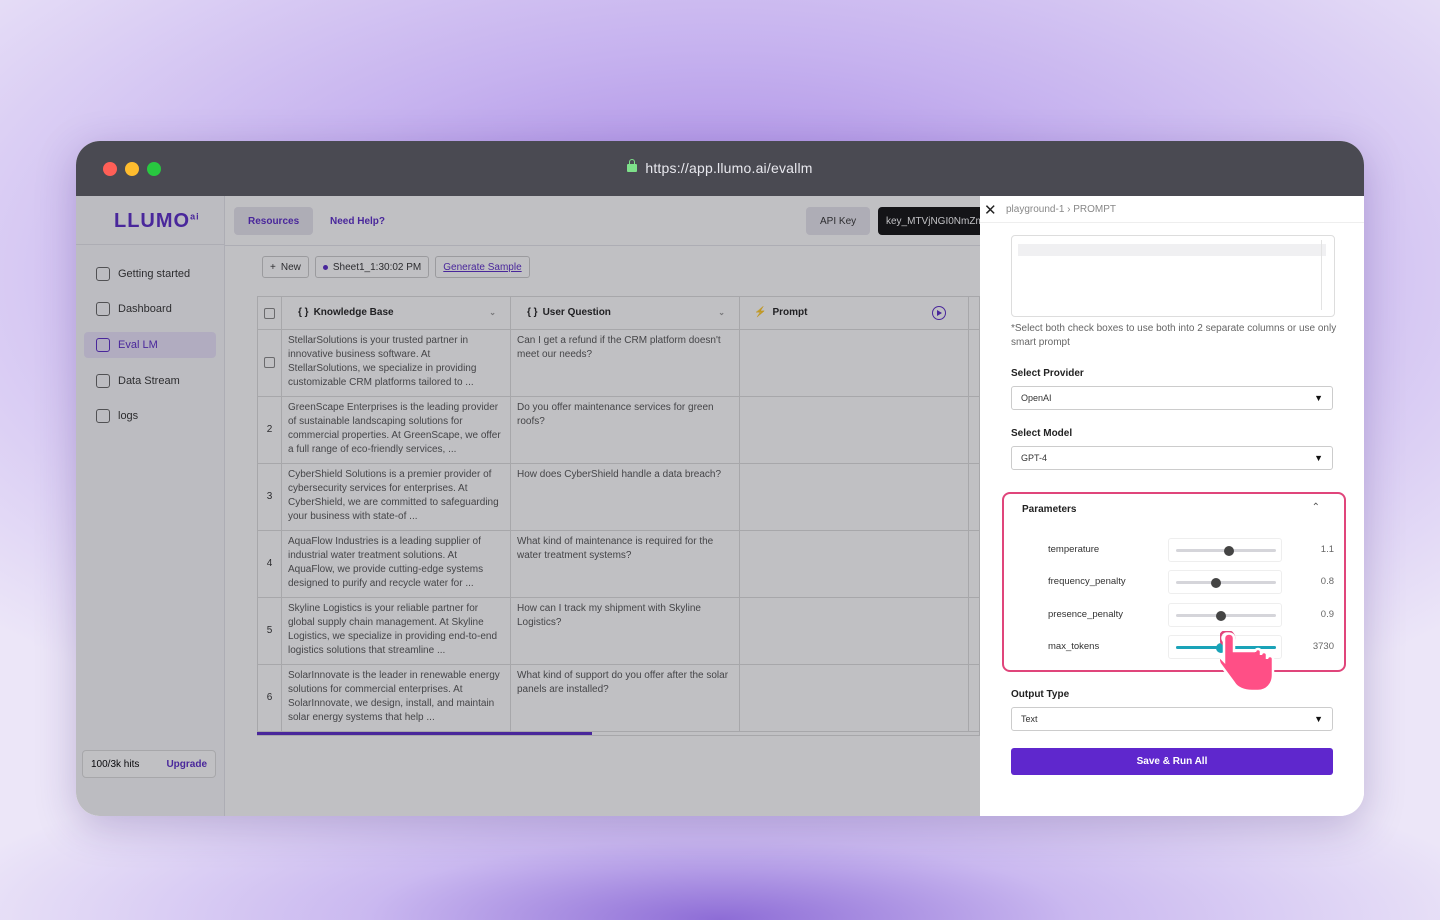 The image size is (1440, 920). Describe the element at coordinates (1316, 507) in the screenshot. I see `chevron-up-icon: ⌃` at that location.